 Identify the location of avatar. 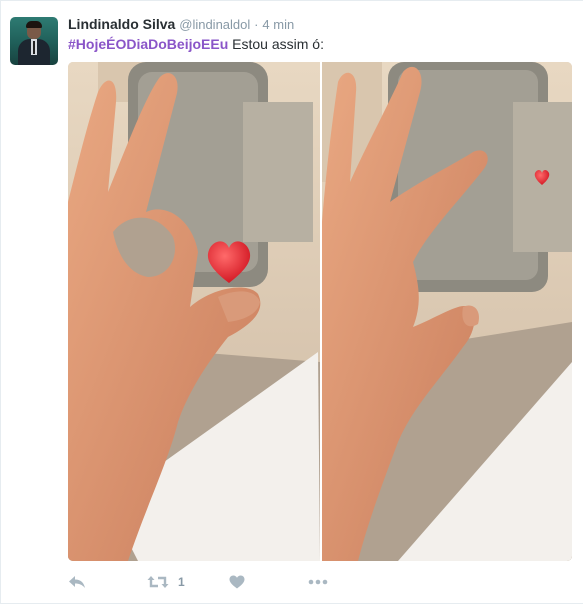
(34, 41).